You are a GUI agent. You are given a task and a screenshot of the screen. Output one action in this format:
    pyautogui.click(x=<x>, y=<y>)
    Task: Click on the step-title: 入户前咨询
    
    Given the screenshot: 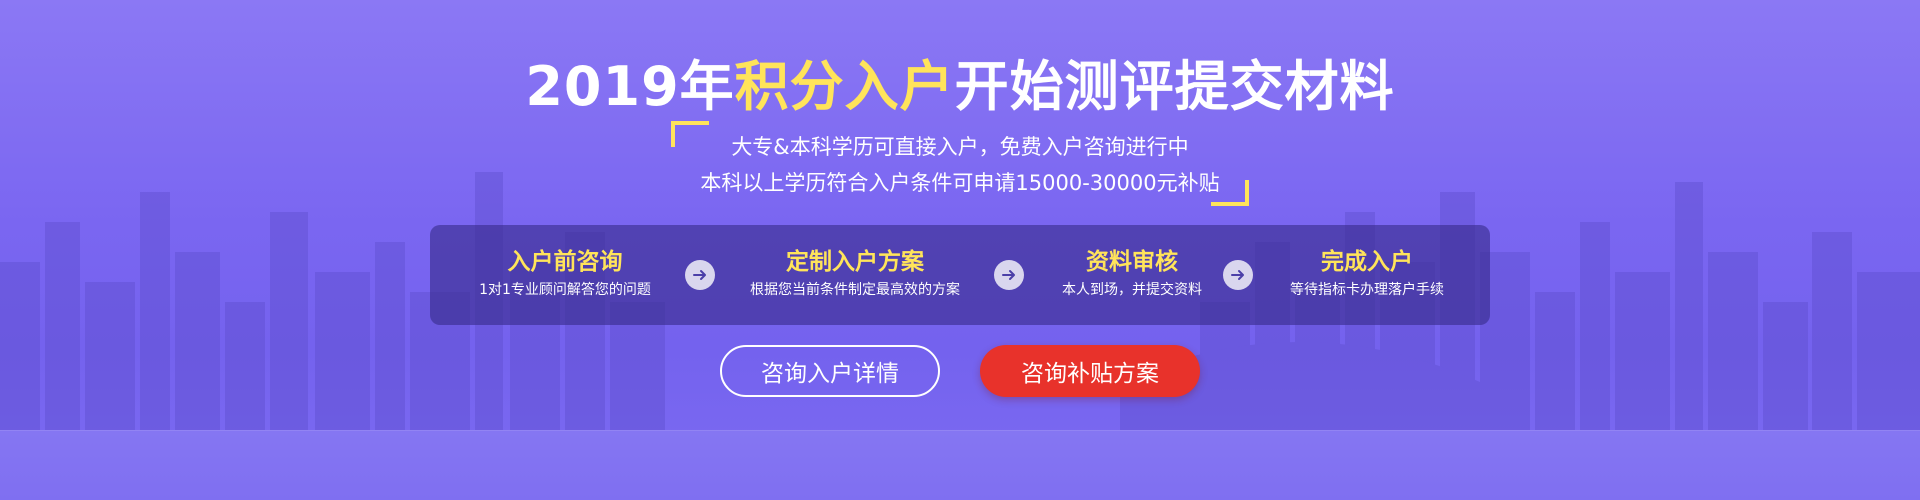 What is the action you would take?
    pyautogui.click(x=565, y=262)
    